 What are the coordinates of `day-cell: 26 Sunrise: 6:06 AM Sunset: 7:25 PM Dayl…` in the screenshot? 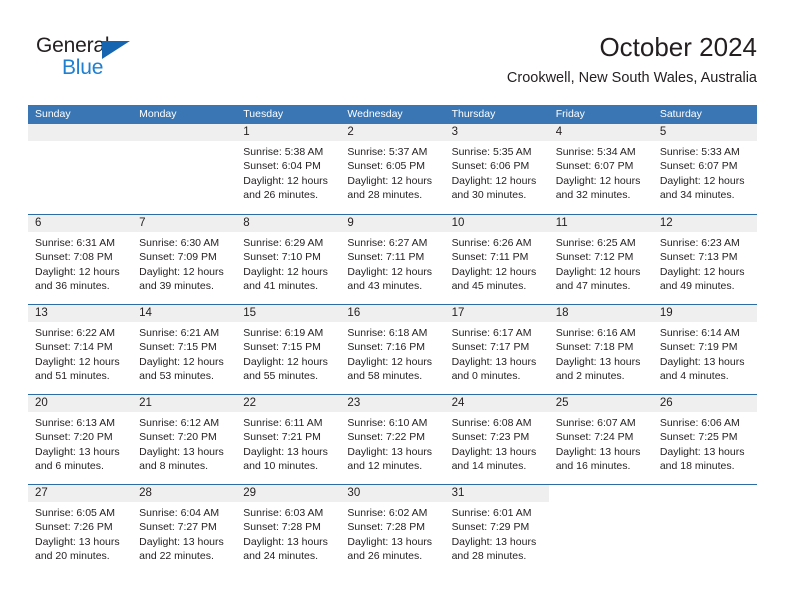 It's located at (704, 439).